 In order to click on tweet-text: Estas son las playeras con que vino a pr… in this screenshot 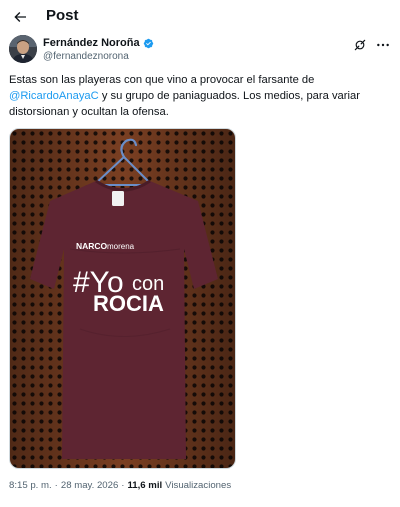, I will do `click(196, 96)`.